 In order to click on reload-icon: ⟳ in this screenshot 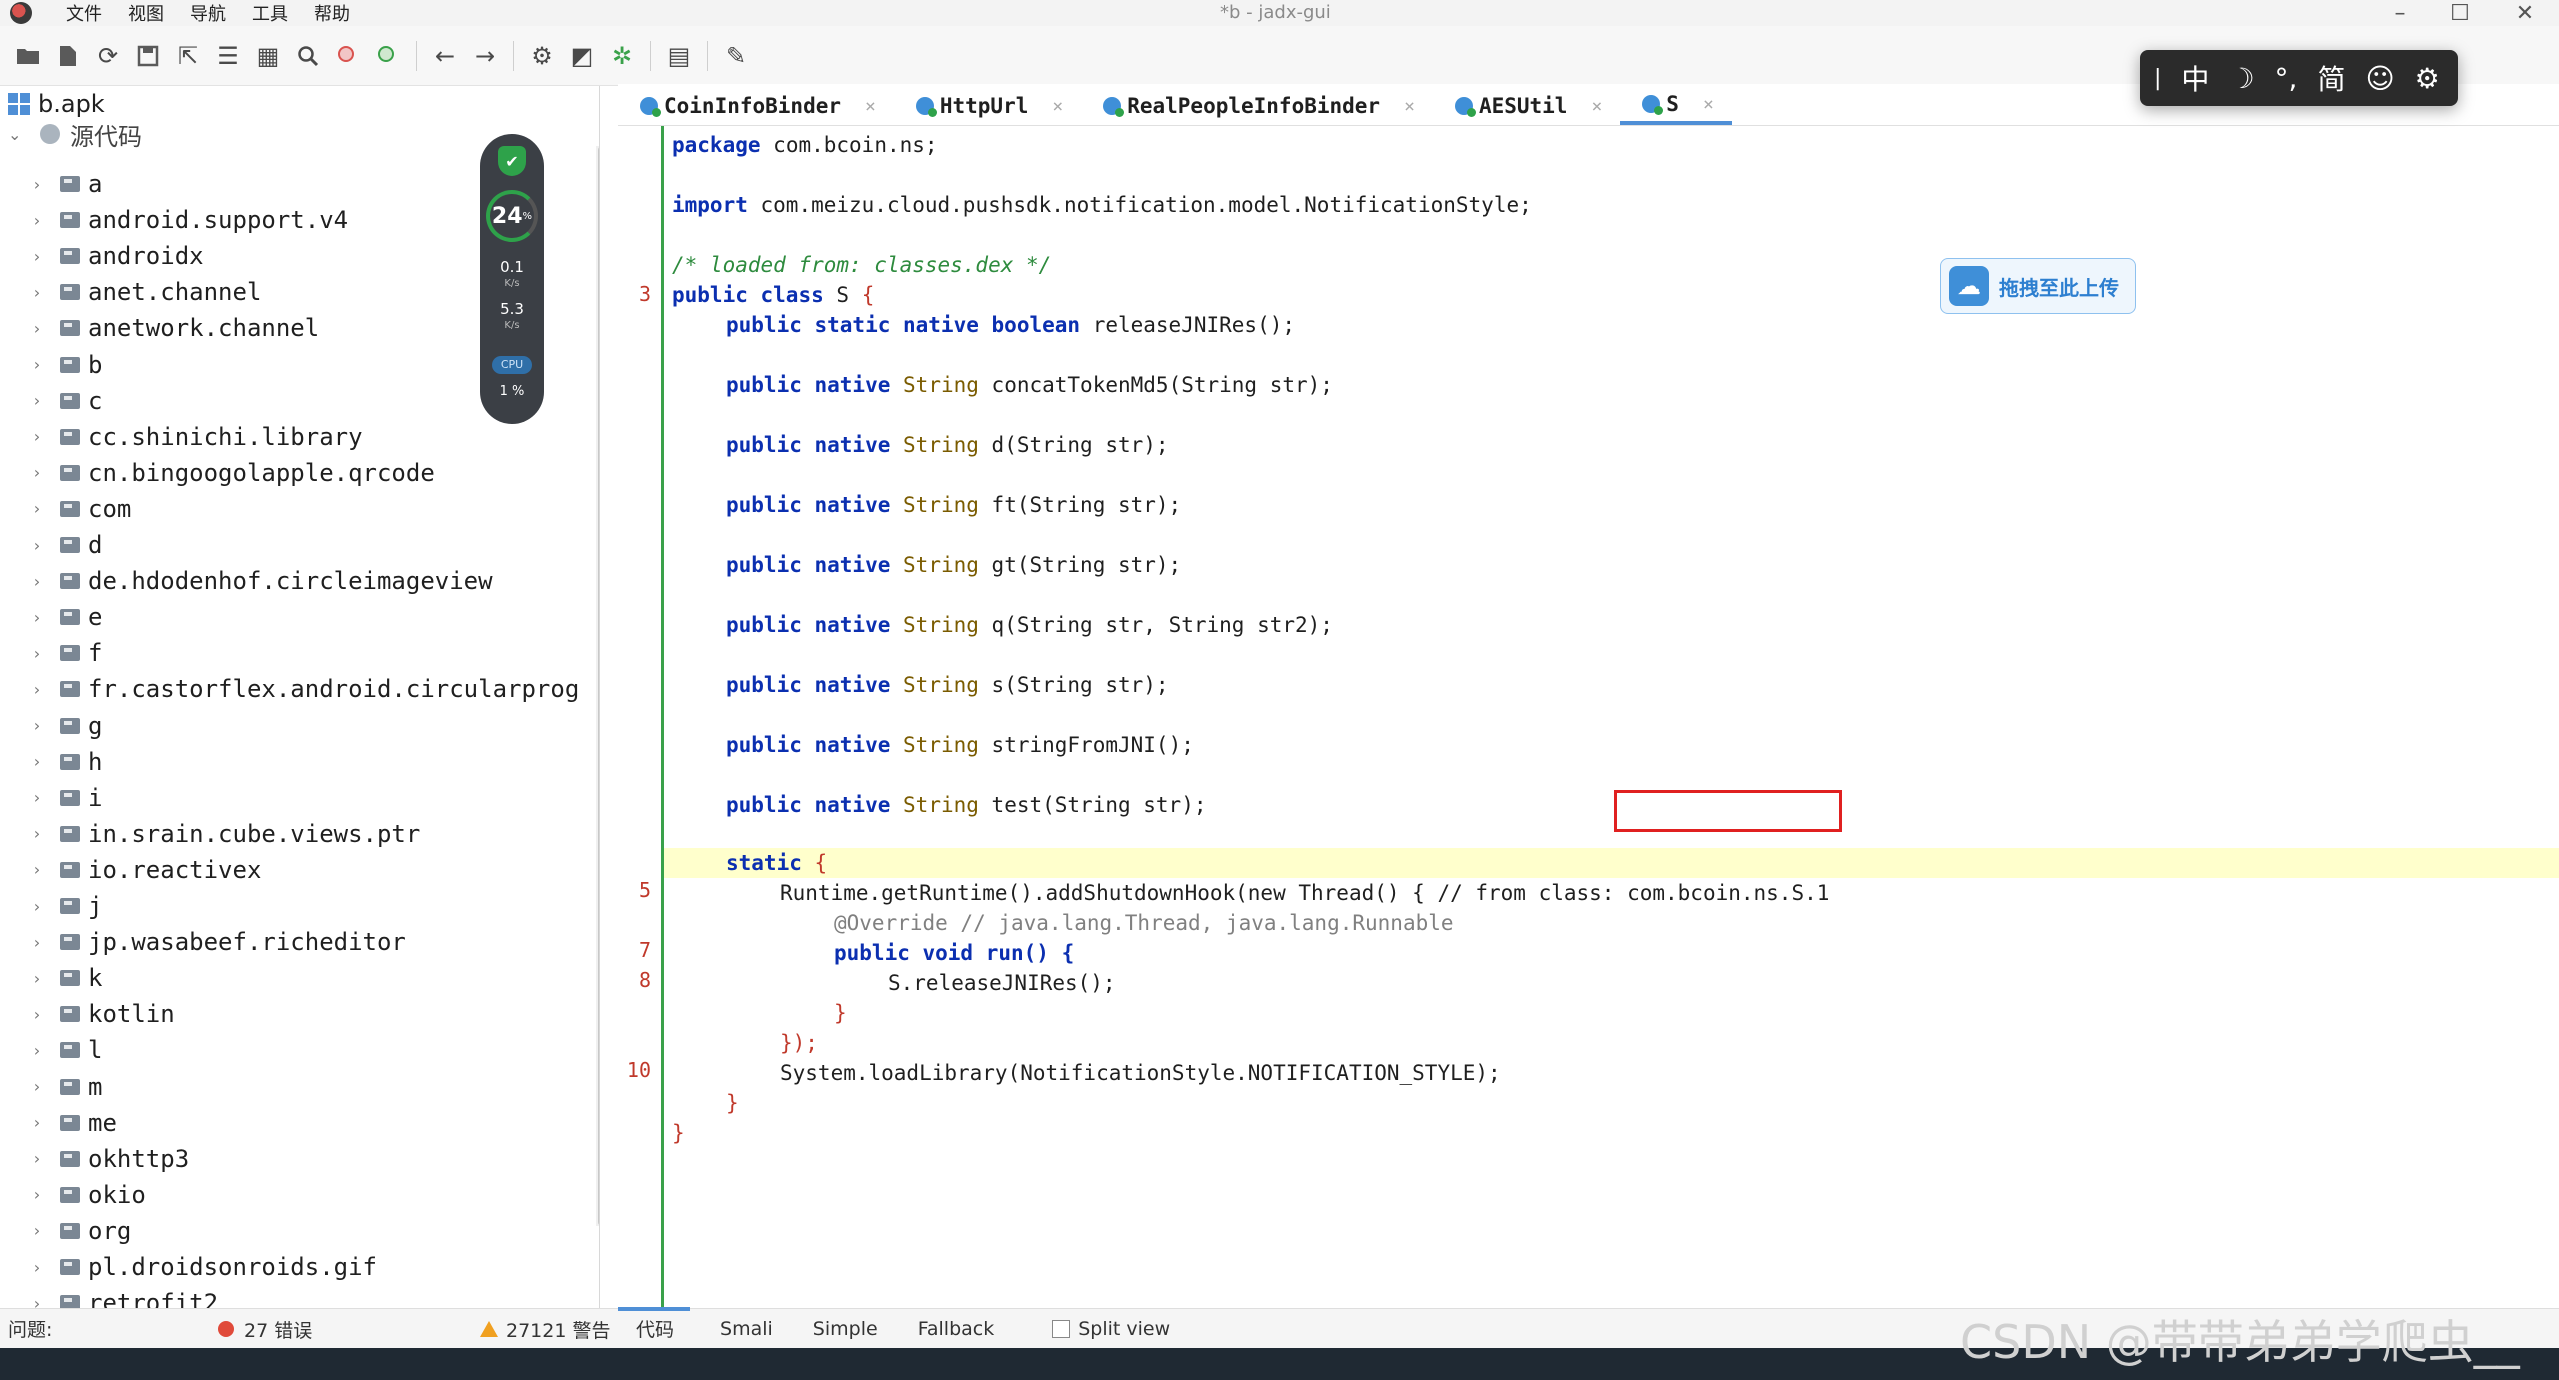, I will do `click(108, 56)`.